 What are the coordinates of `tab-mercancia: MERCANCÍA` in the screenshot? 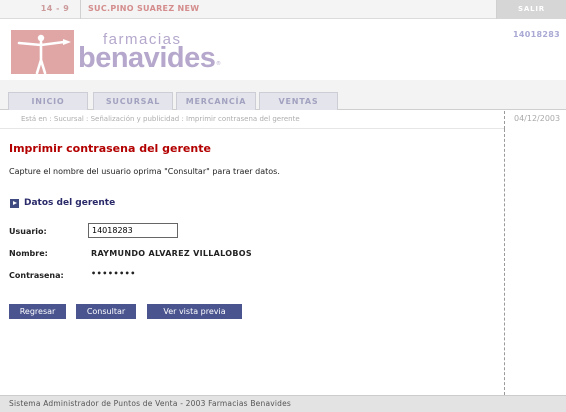 It's located at (216, 101).